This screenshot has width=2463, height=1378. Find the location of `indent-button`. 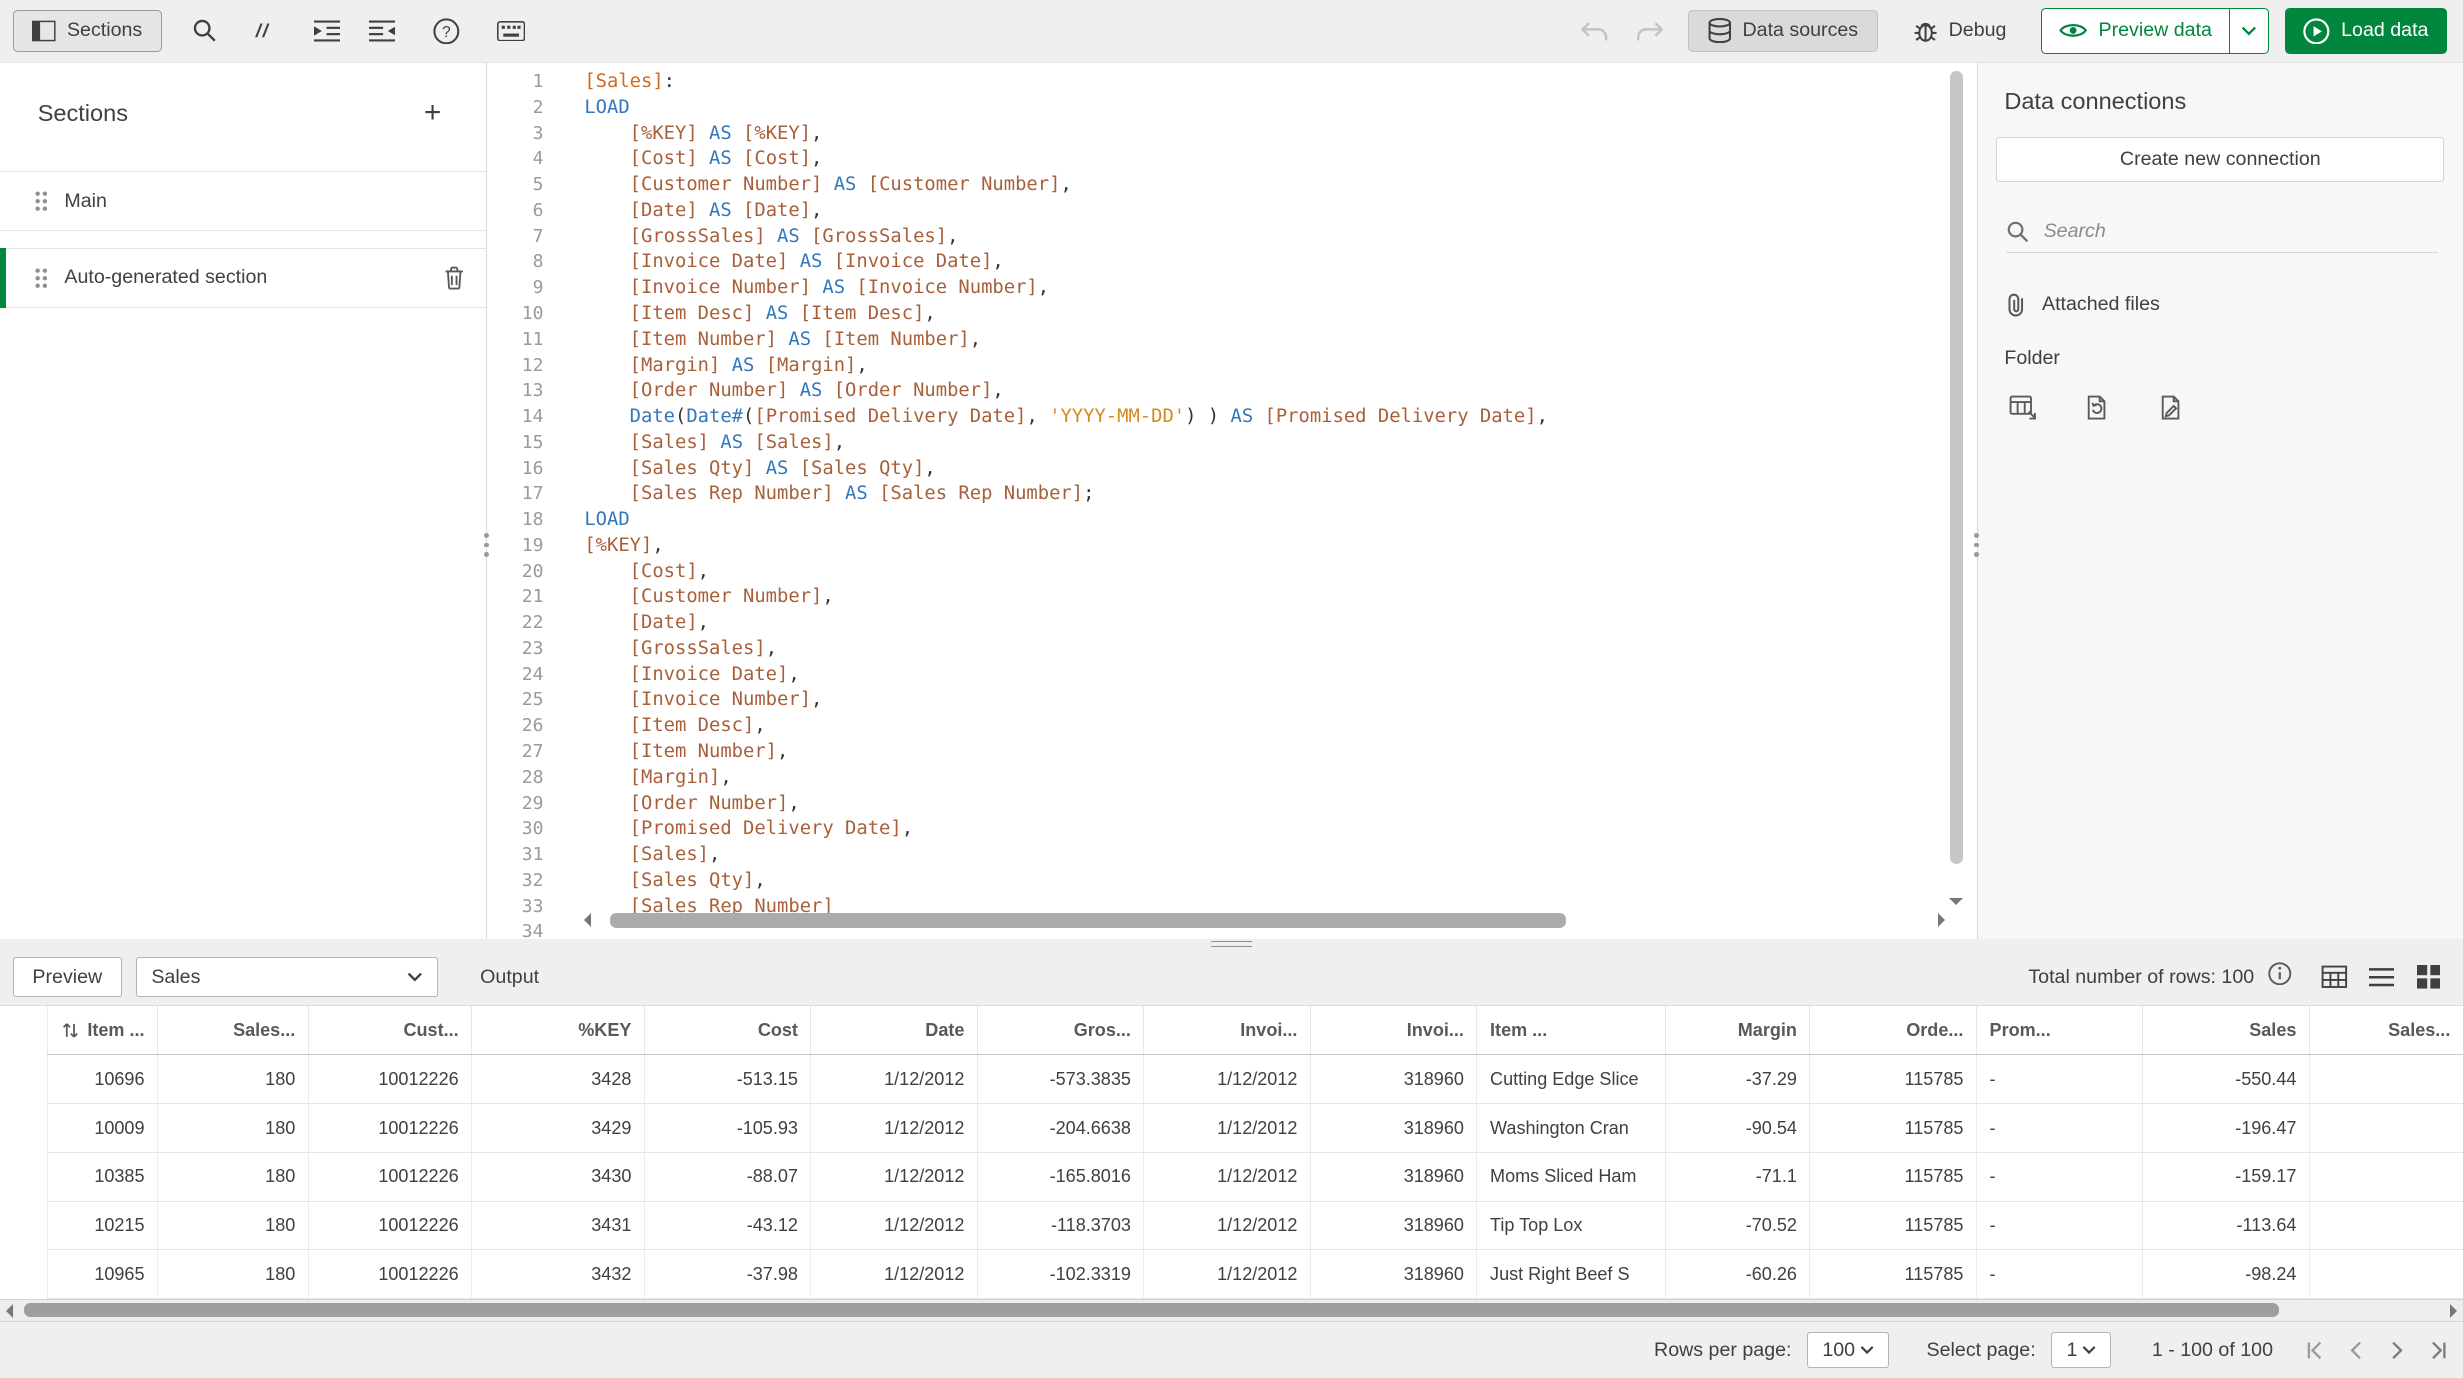

indent-button is located at coordinates (326, 31).